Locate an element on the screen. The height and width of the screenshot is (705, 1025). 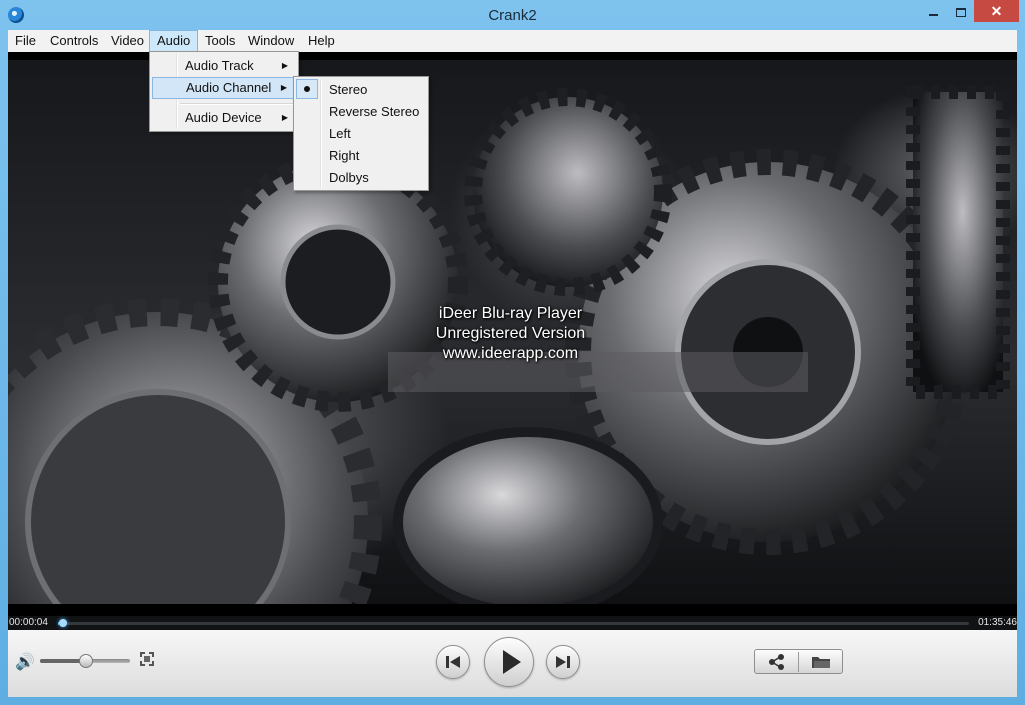
channel-option-stereo: Stereo is located at coordinates (361, 90).